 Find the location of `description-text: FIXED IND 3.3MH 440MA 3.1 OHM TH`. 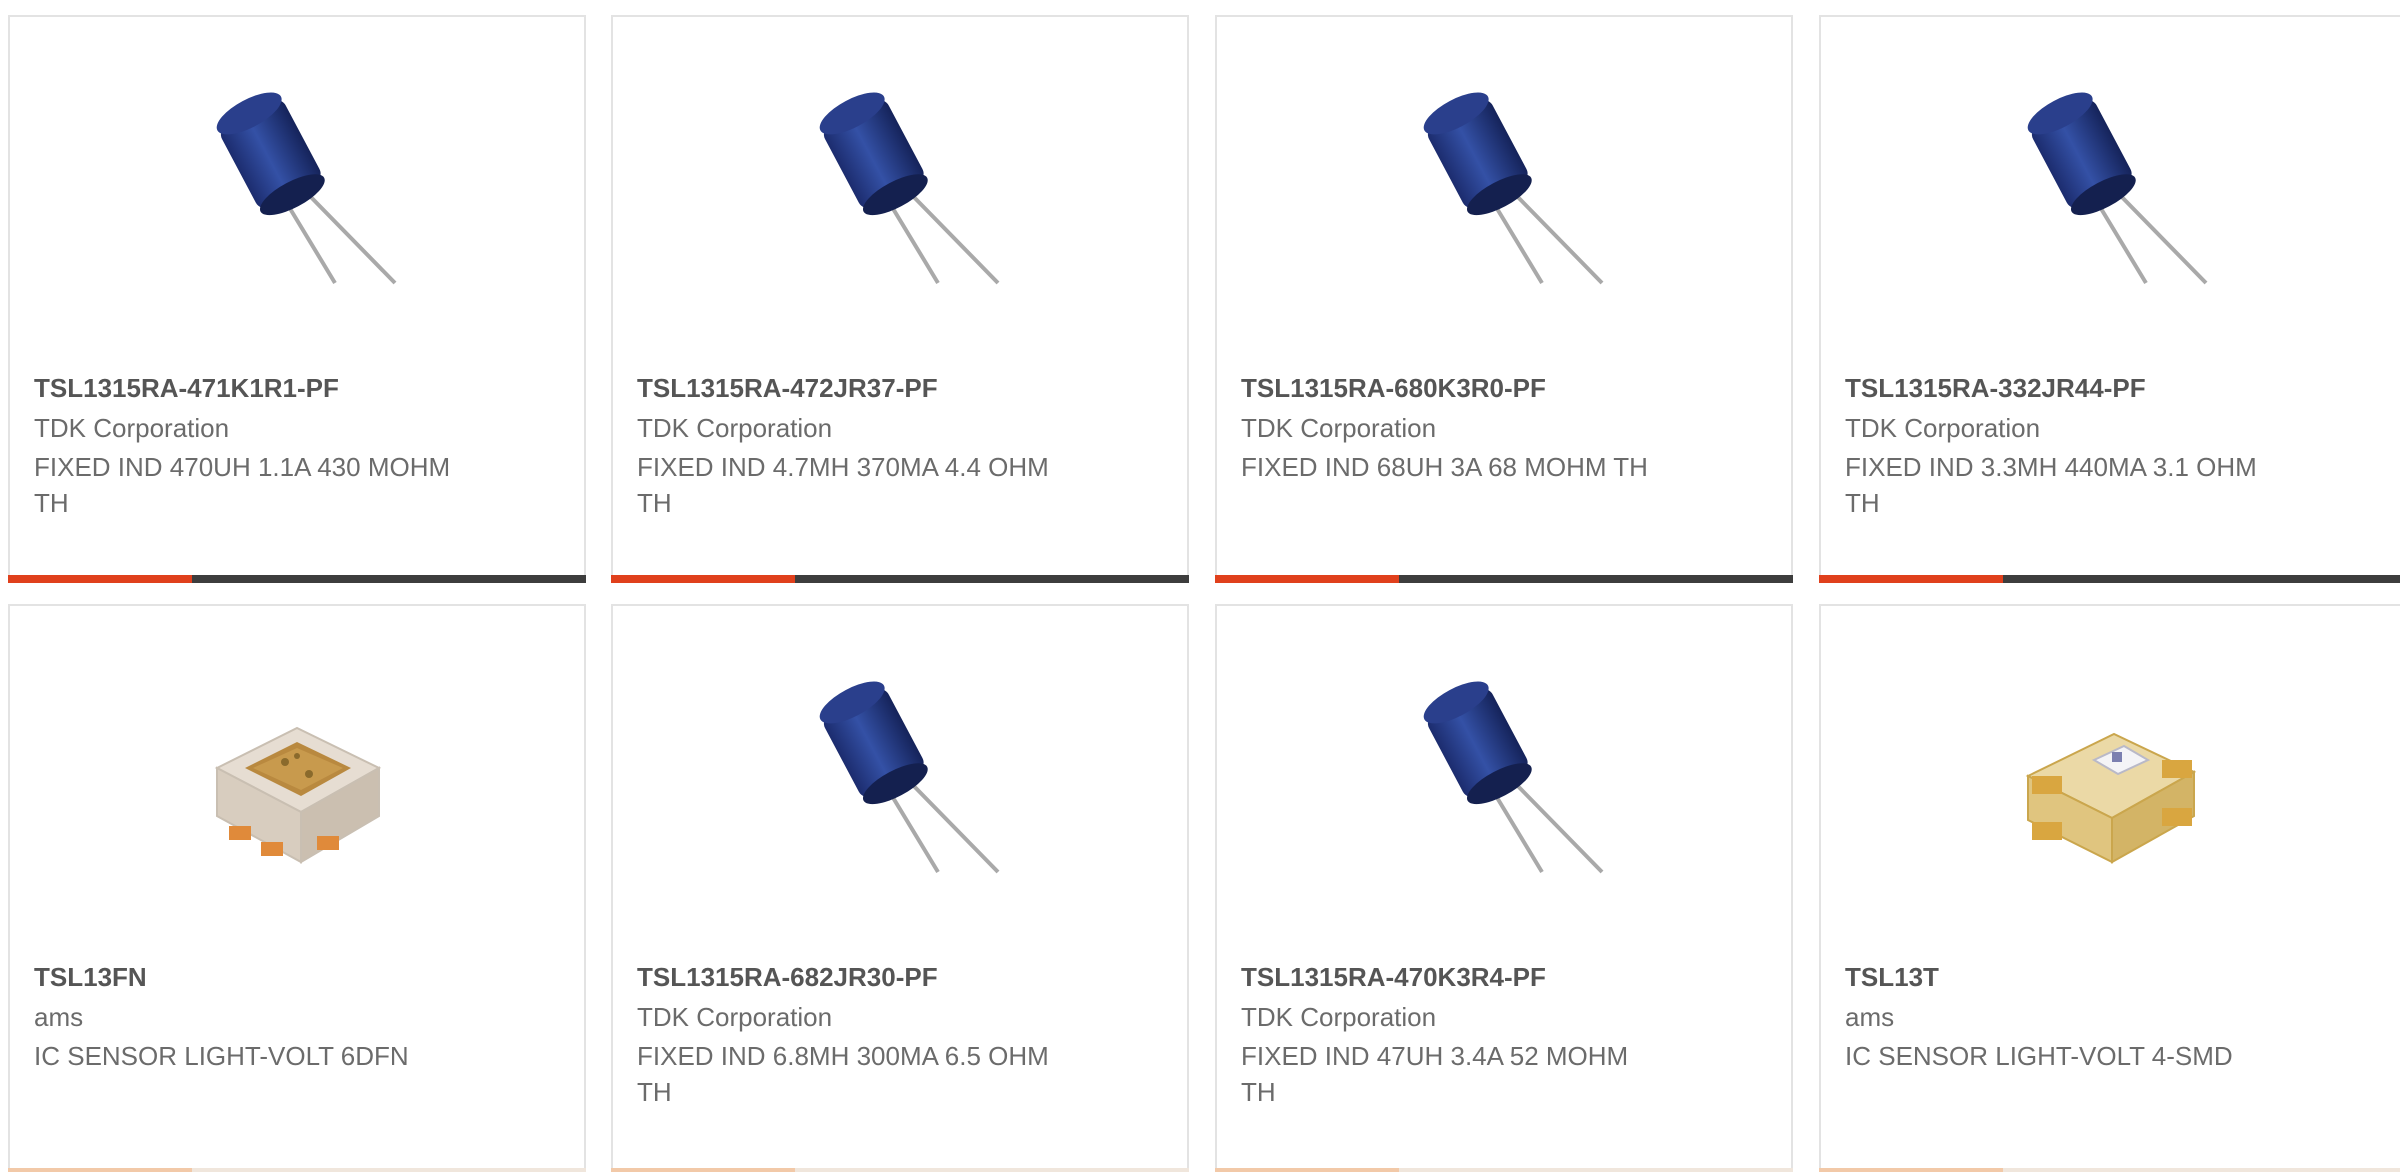

description-text: FIXED IND 3.3MH 440MA 3.1 OHM TH is located at coordinates (2051, 485).